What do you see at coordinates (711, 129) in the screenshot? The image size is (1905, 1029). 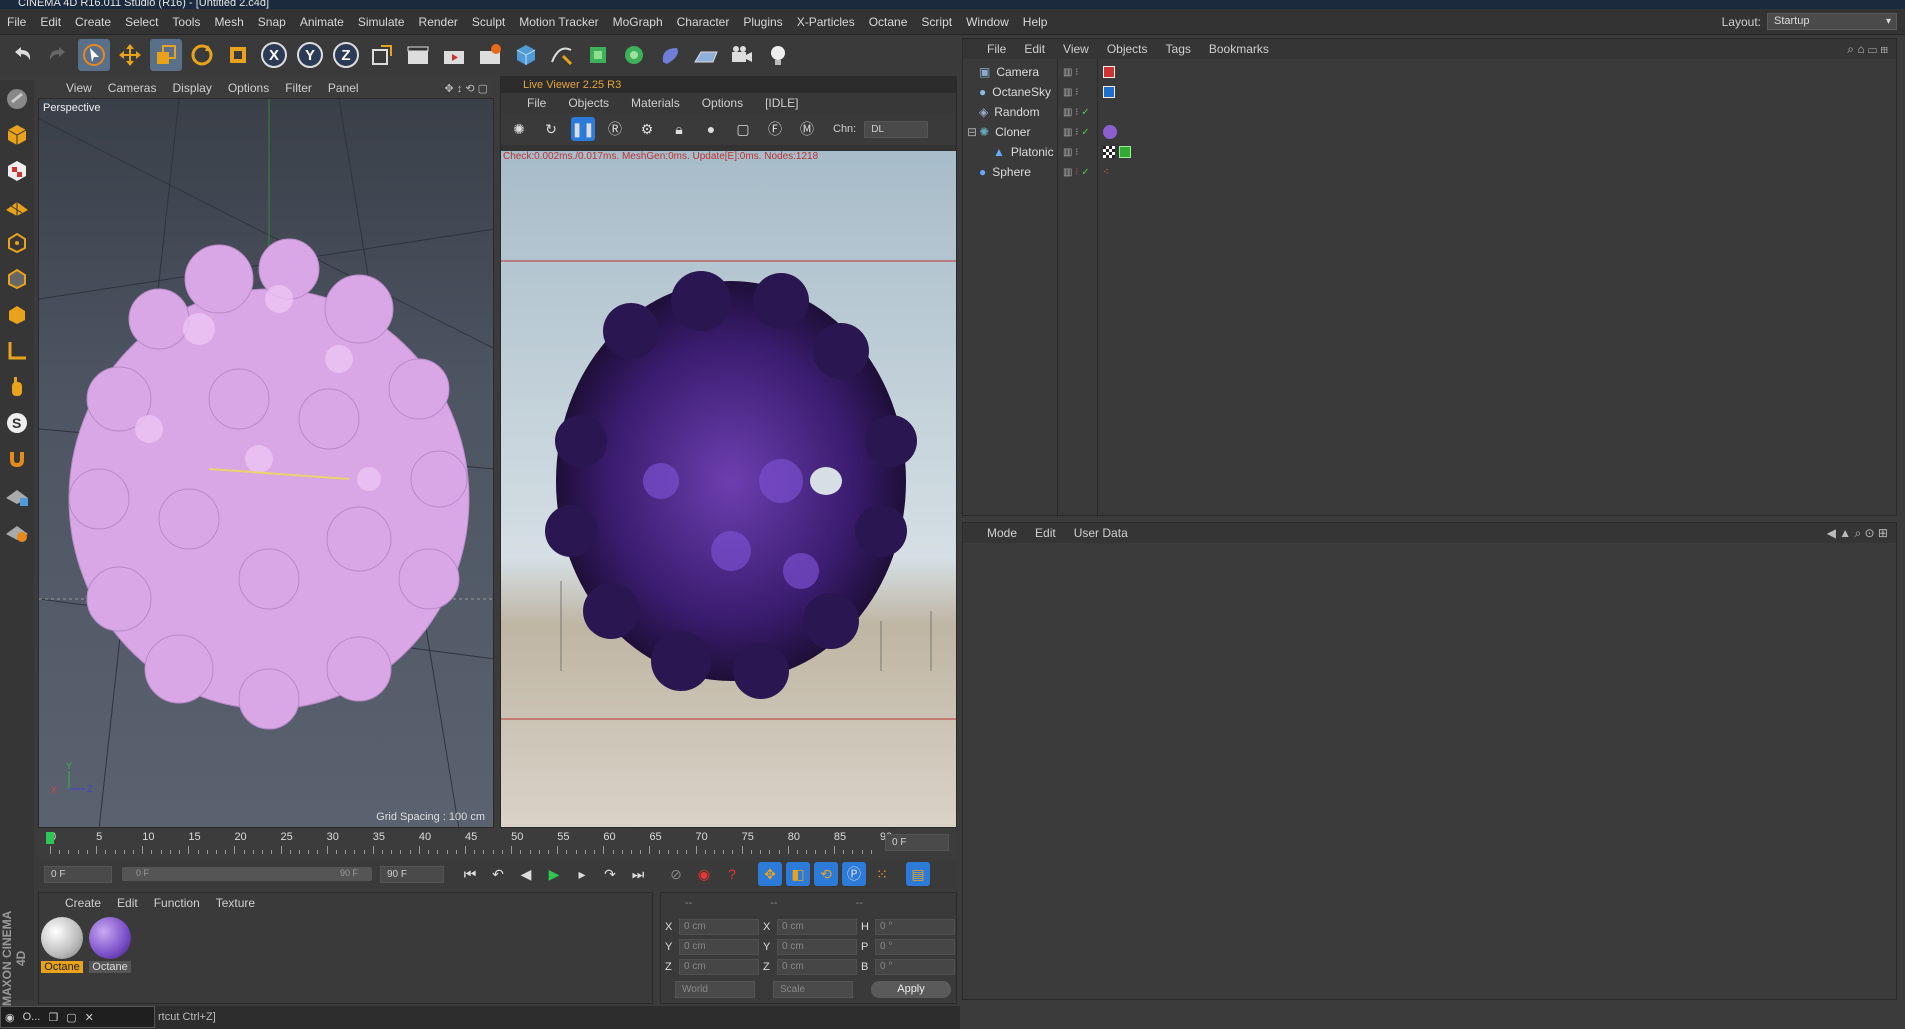 I see `material-preview-button: ●` at bounding box center [711, 129].